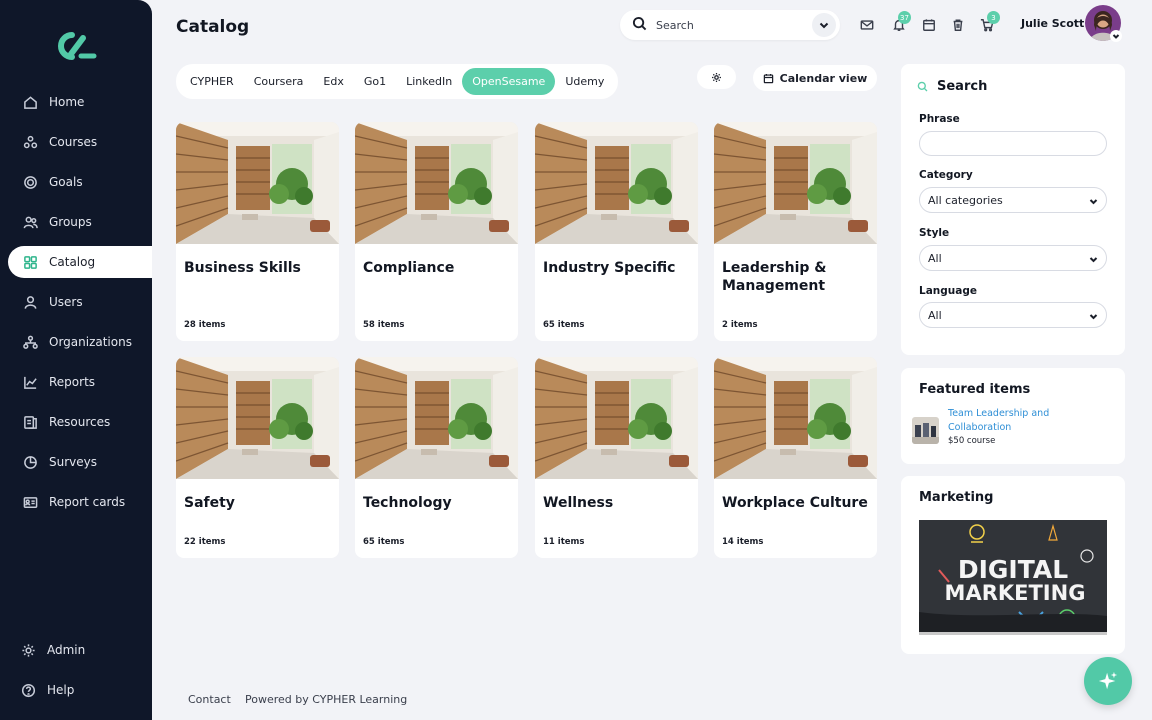  What do you see at coordinates (80, 222) in the screenshot?
I see `sidebar-item-groups: Groups` at bounding box center [80, 222].